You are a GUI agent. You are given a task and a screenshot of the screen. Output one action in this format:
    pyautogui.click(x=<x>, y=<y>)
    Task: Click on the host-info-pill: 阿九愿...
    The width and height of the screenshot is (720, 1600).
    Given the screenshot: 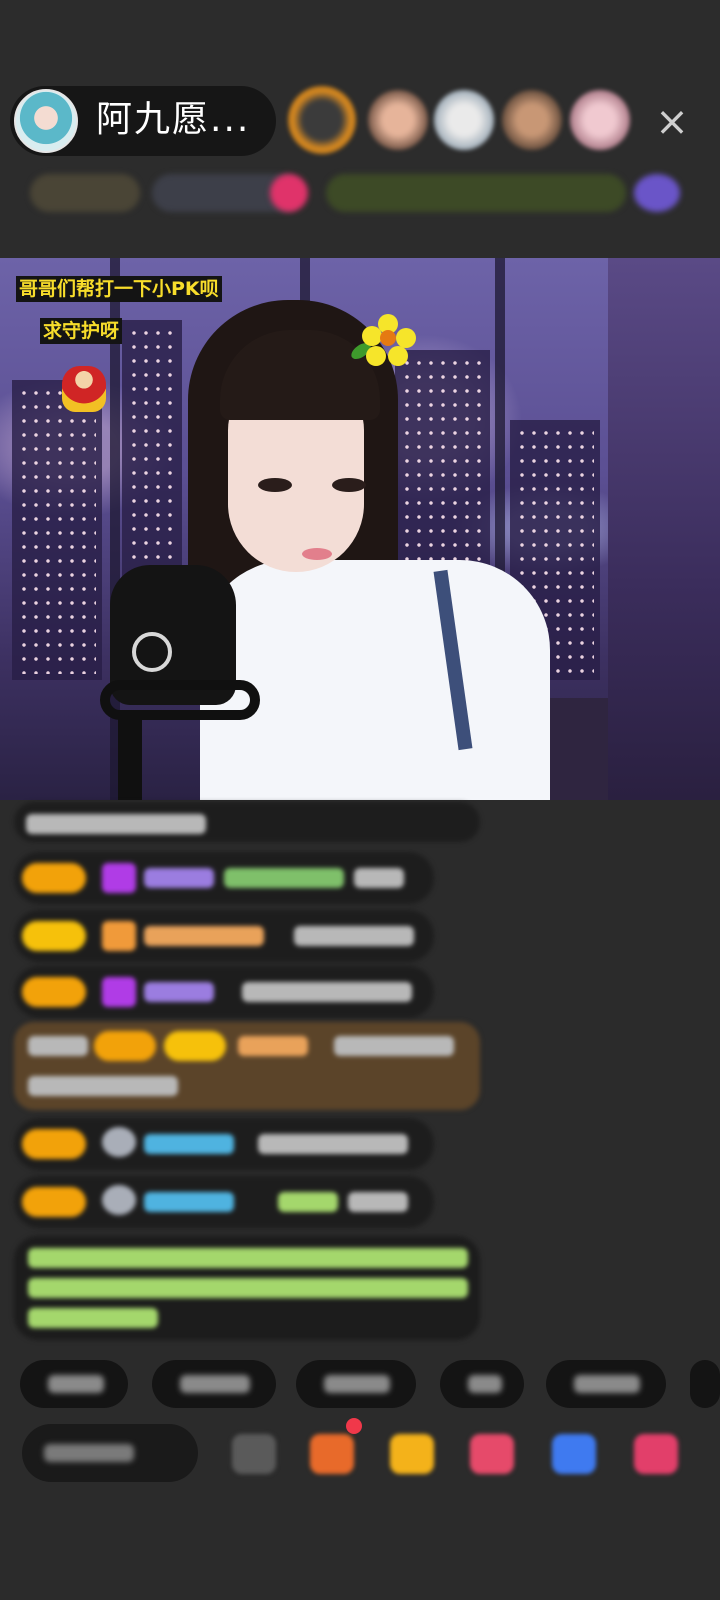 What is the action you would take?
    pyautogui.click(x=143, y=121)
    